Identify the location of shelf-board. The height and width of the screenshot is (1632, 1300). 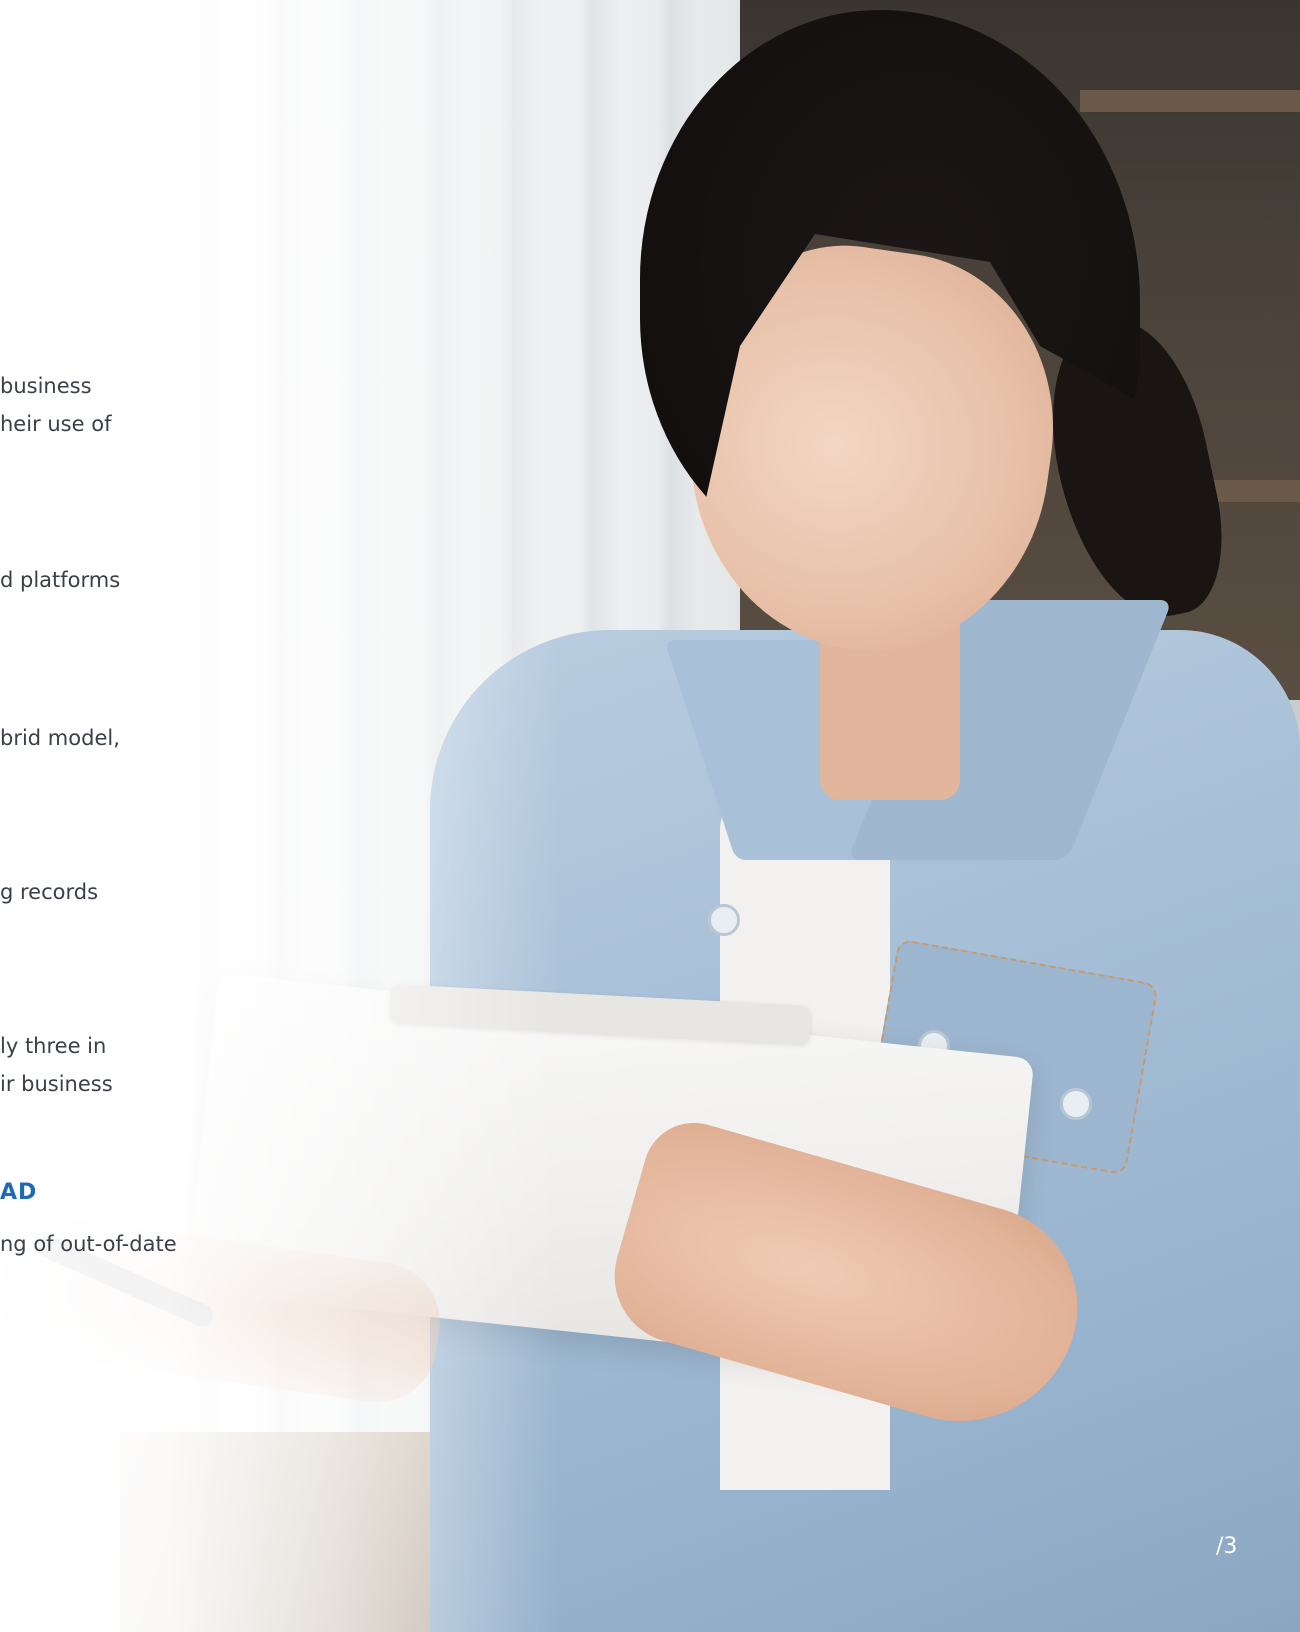
(1190, 101).